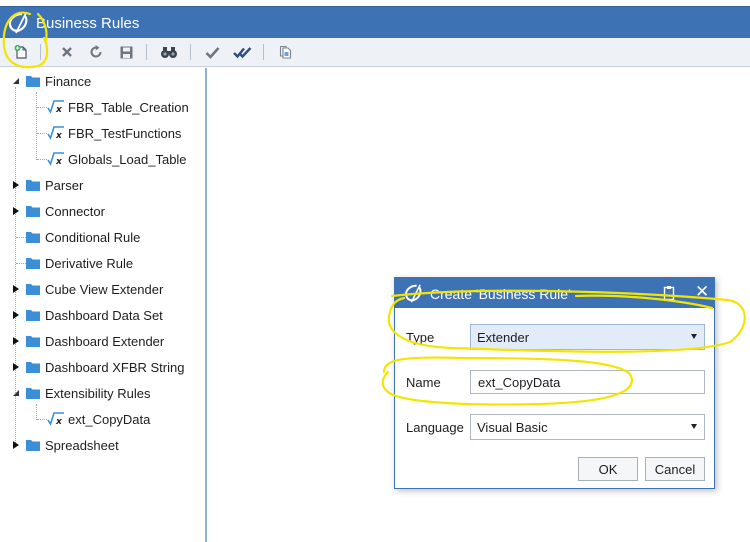 This screenshot has width=750, height=542. I want to click on tree-node-cube-view-extender: Cube View Extender, so click(86, 289).